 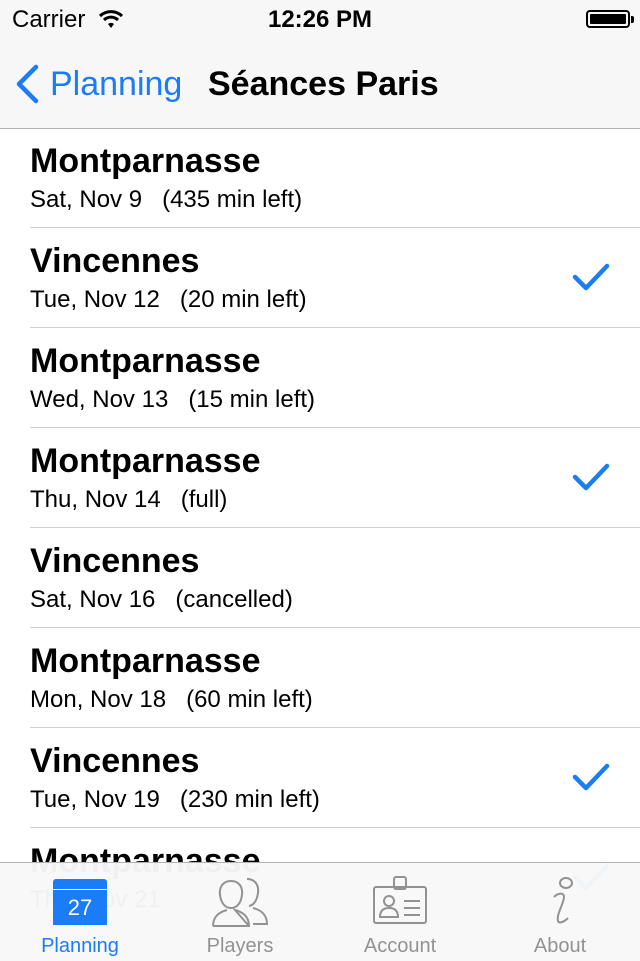 I want to click on session-status: (cancelled), so click(x=234, y=599).